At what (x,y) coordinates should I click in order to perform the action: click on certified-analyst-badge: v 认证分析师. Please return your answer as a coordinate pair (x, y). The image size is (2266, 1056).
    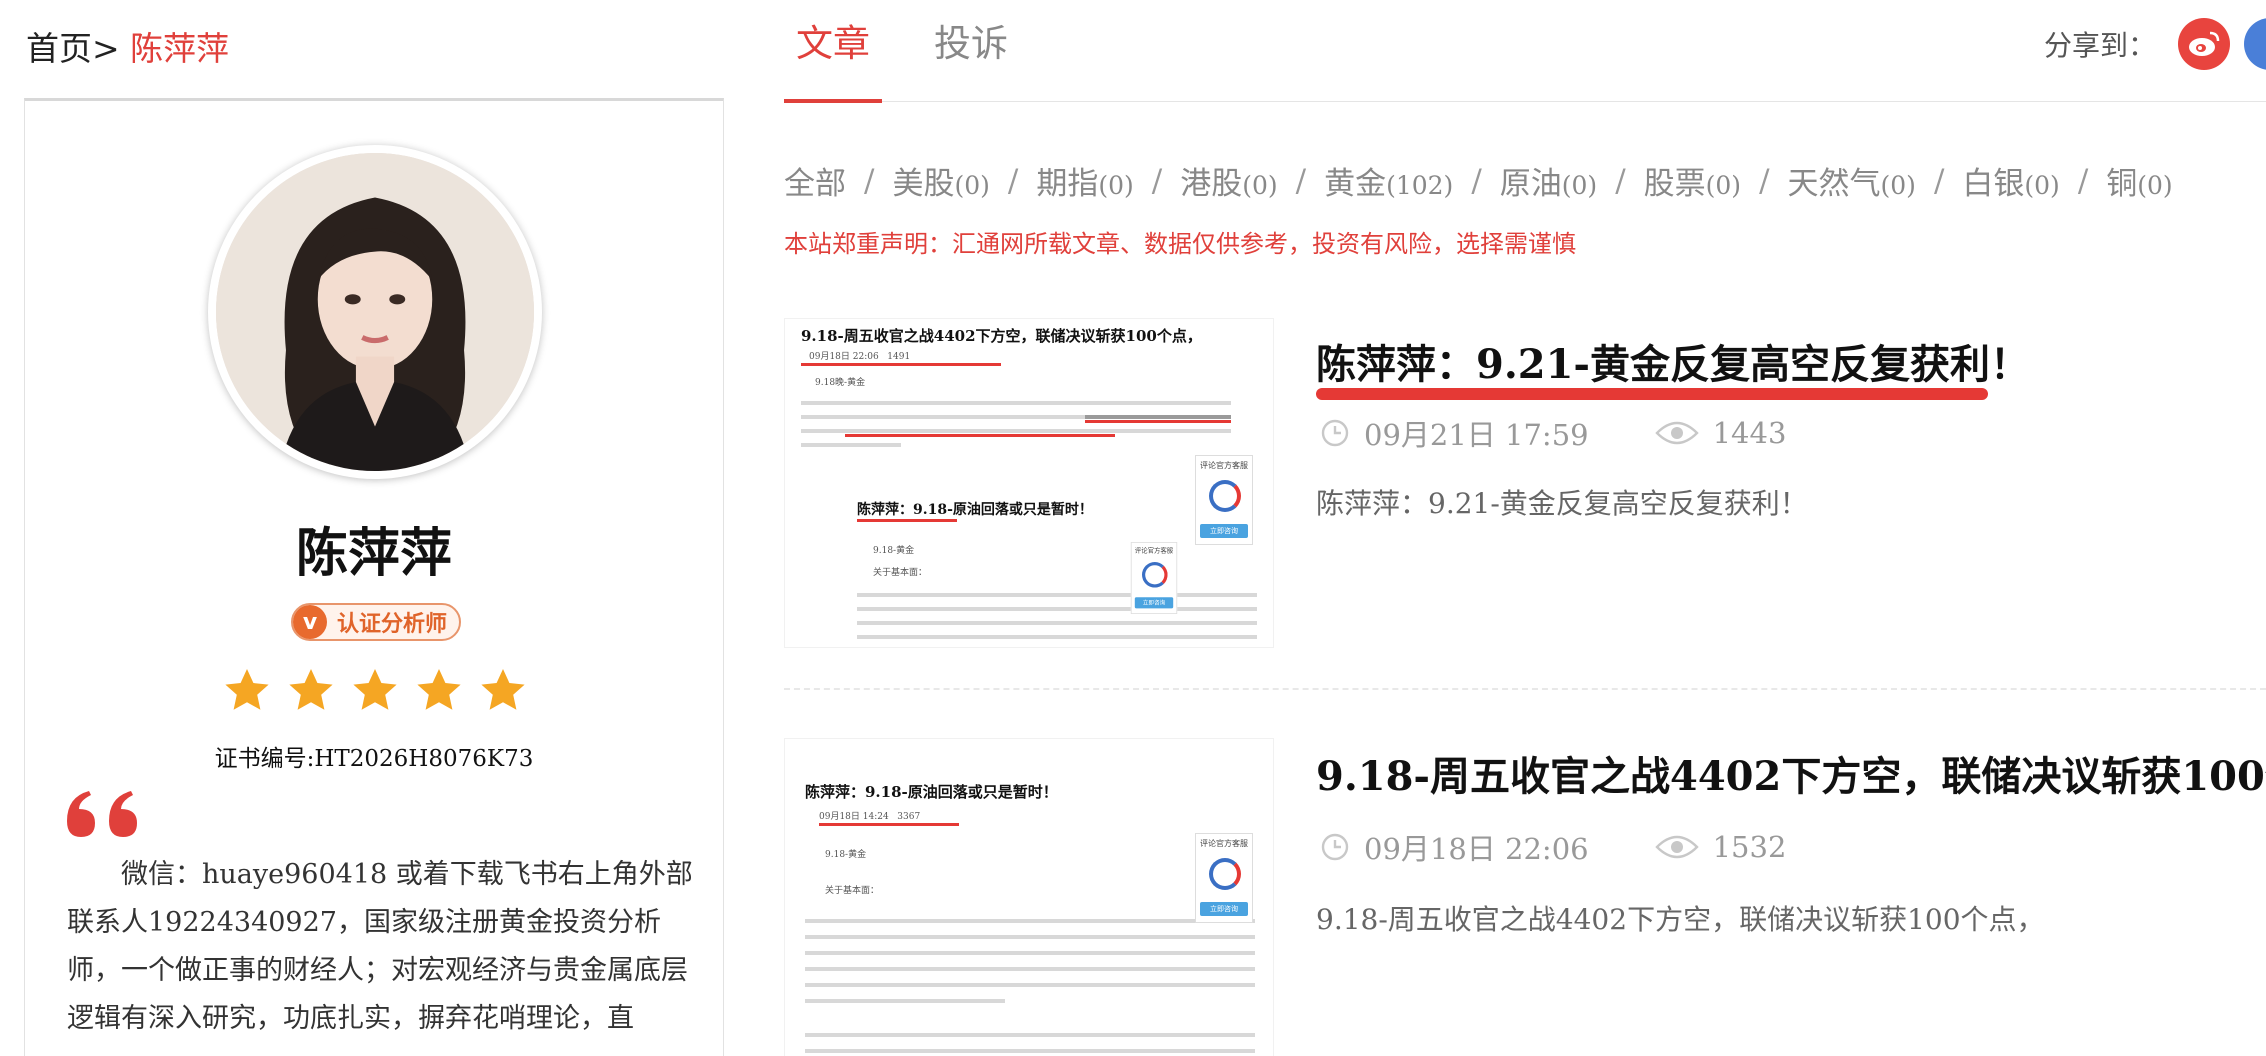
    Looking at the image, I should click on (376, 622).